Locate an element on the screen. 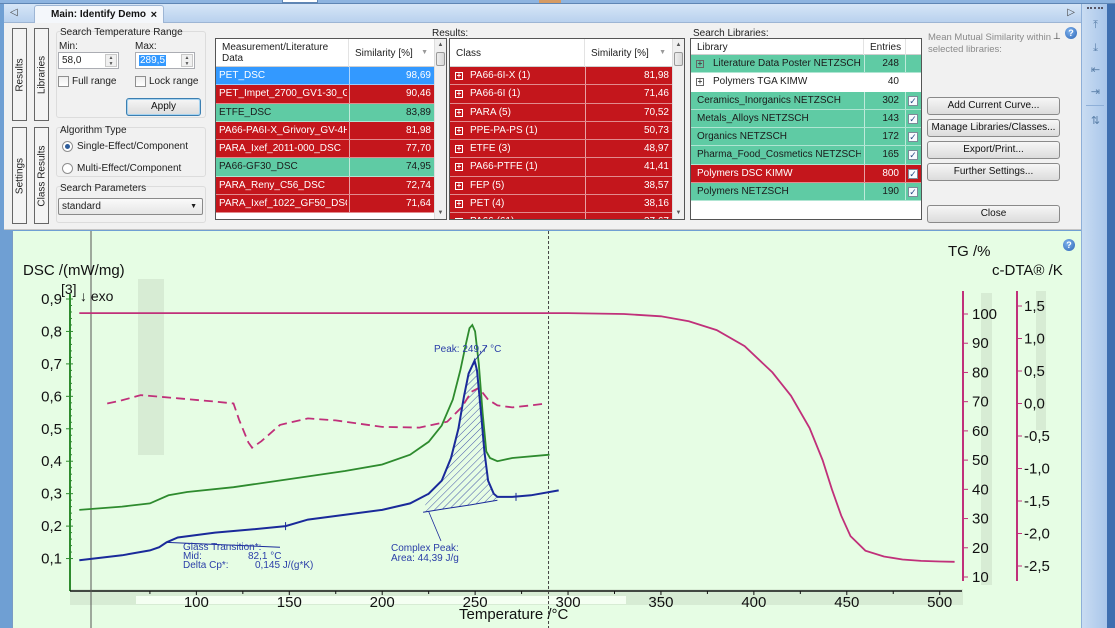 This screenshot has height=628, width=1115. library-row: + Polymers TGA KIMW 40 is located at coordinates (806, 82).